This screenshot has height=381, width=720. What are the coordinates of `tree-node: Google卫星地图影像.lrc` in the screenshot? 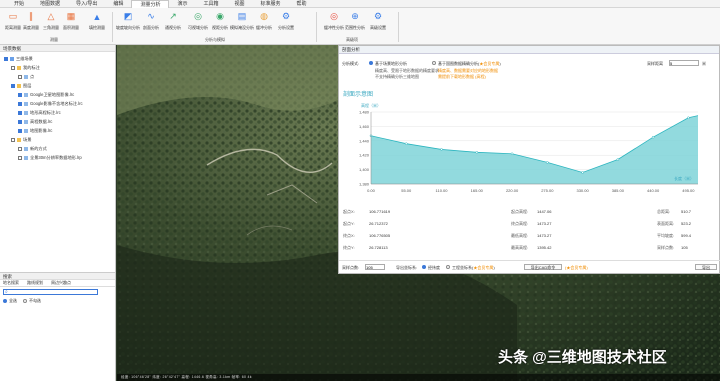 It's located at (46, 94).